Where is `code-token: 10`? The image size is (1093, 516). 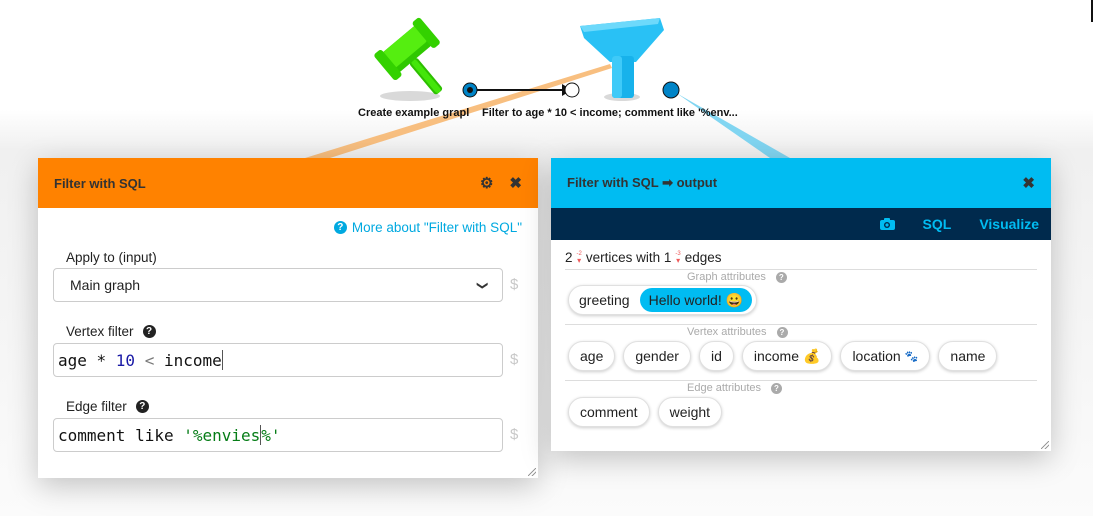 code-token: 10 is located at coordinates (125, 360).